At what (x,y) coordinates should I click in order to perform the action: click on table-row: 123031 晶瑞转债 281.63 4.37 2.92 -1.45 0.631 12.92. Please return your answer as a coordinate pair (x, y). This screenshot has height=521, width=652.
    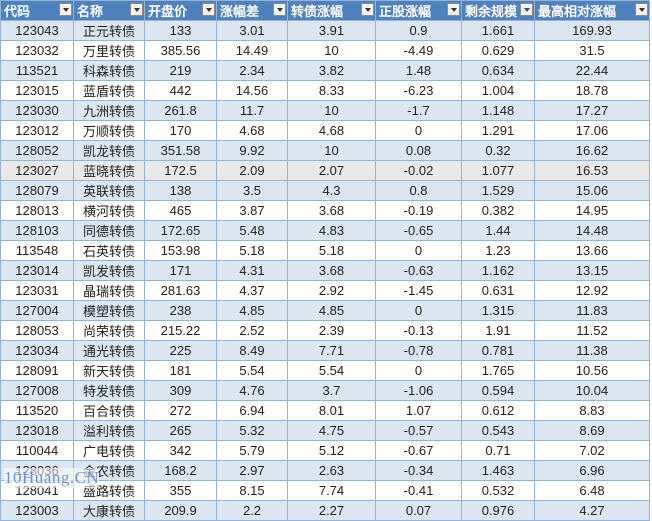
    Looking at the image, I should click on (325, 290).